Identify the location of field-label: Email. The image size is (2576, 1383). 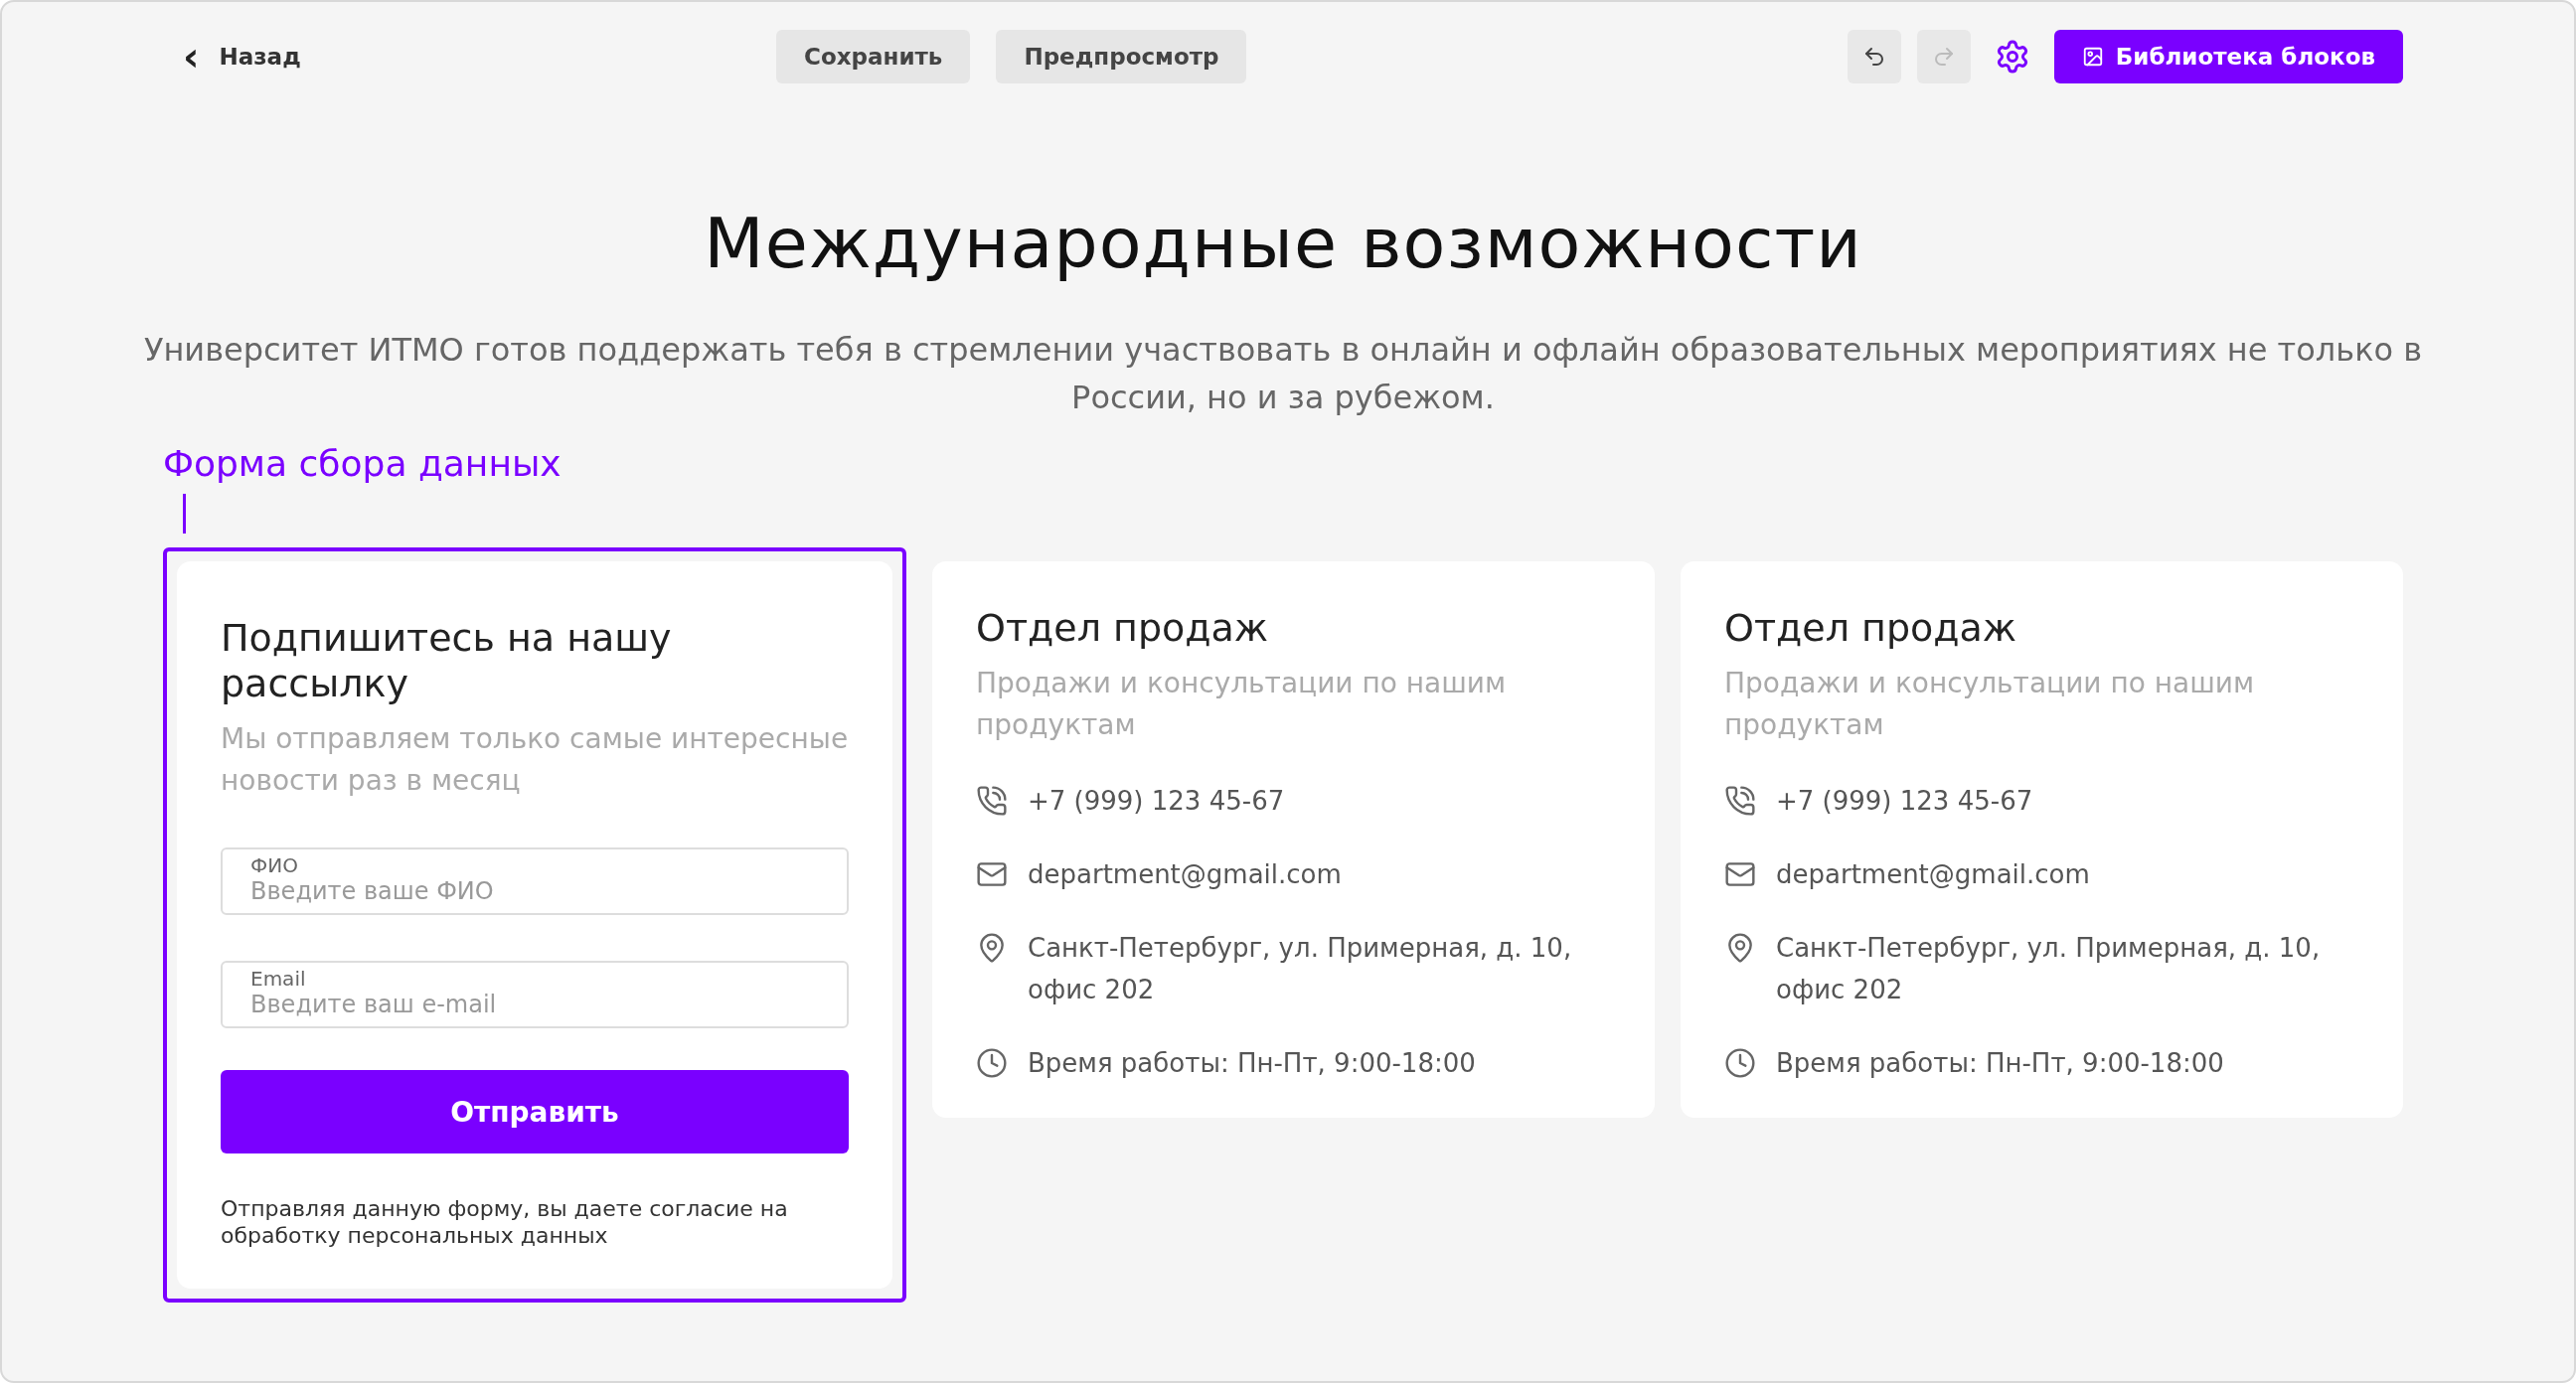
(278, 979).